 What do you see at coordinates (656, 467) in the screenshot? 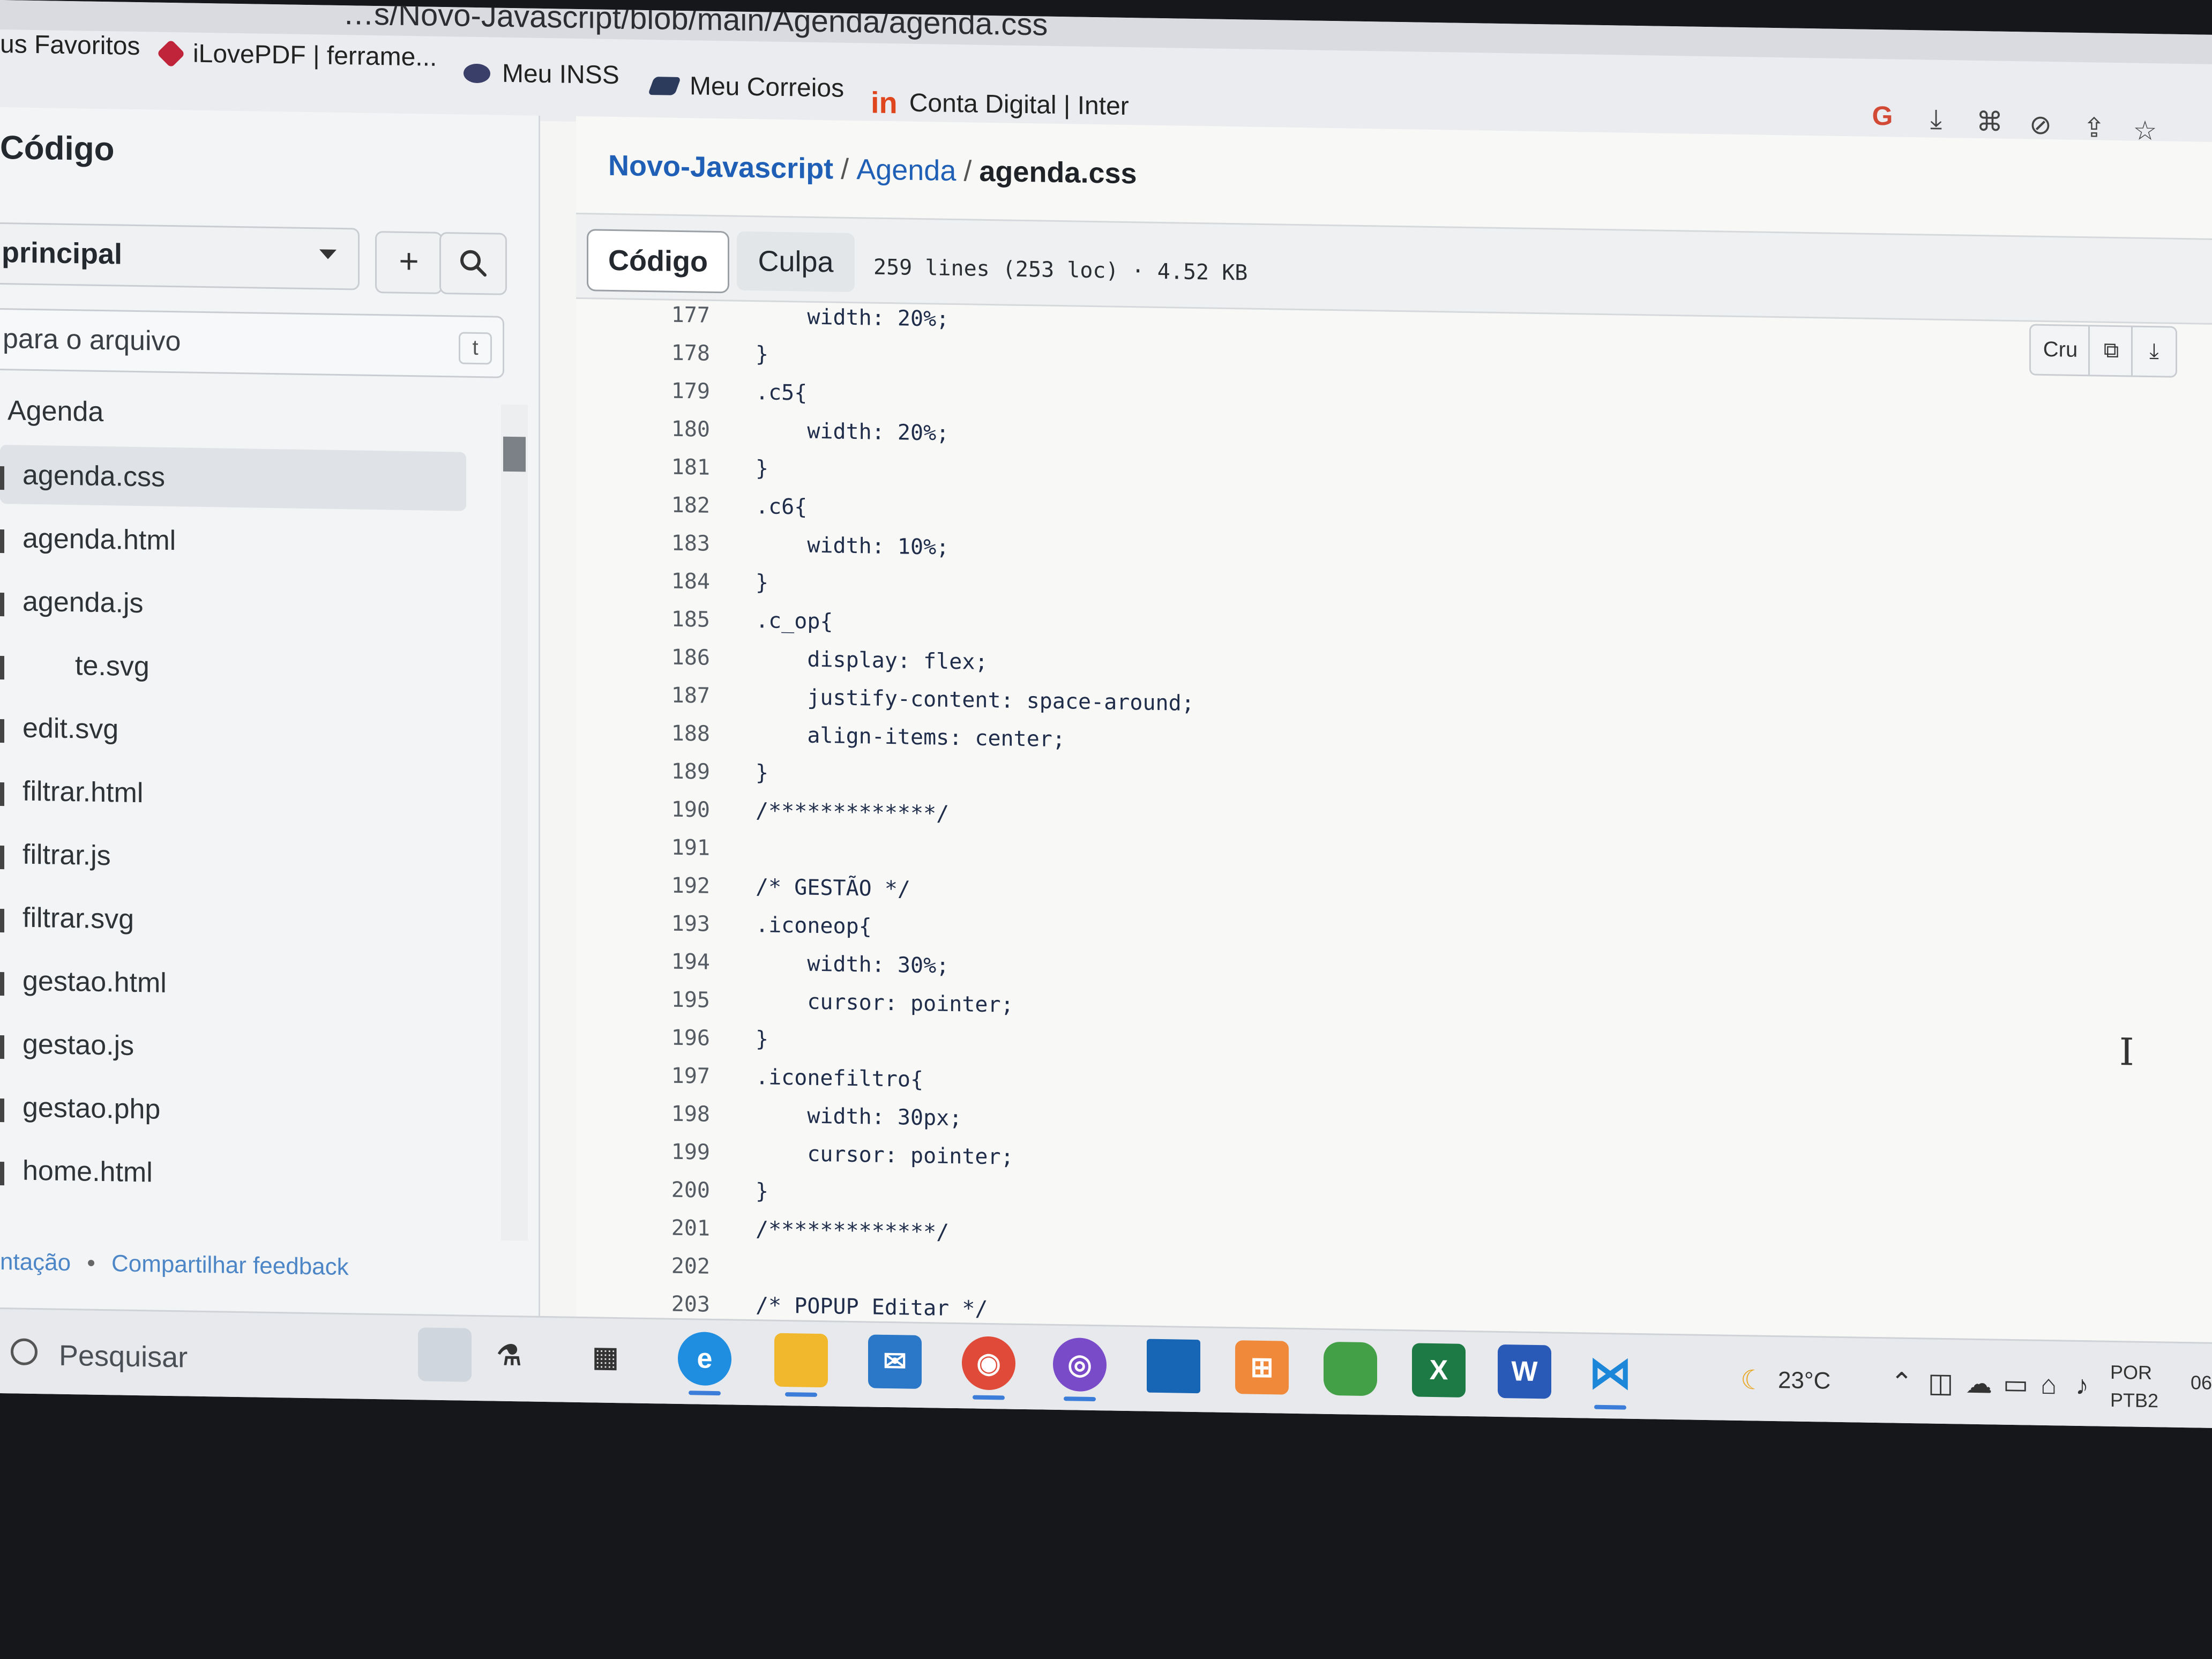
I see `line-number: 181` at bounding box center [656, 467].